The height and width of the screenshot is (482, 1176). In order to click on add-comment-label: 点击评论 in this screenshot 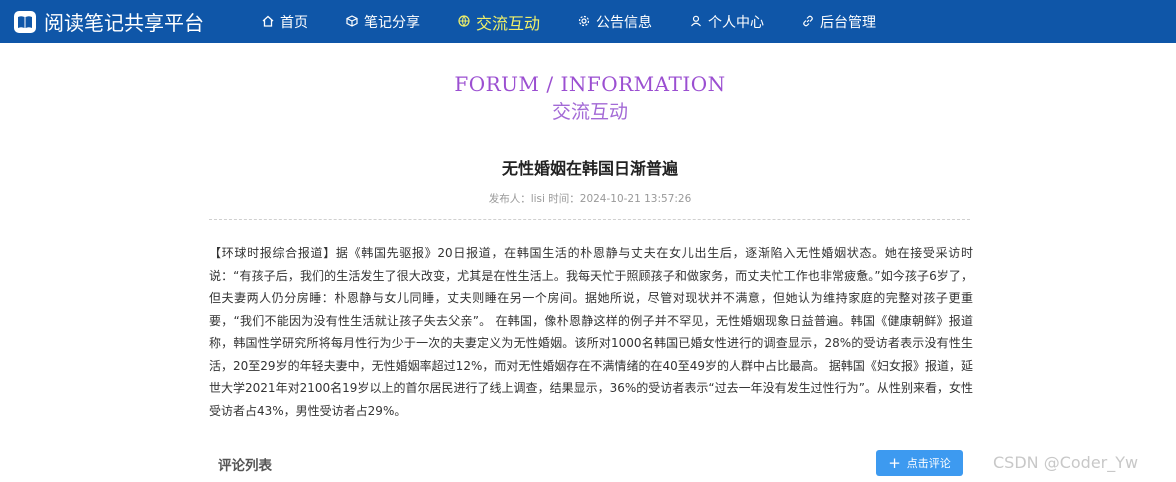, I will do `click(928, 463)`.